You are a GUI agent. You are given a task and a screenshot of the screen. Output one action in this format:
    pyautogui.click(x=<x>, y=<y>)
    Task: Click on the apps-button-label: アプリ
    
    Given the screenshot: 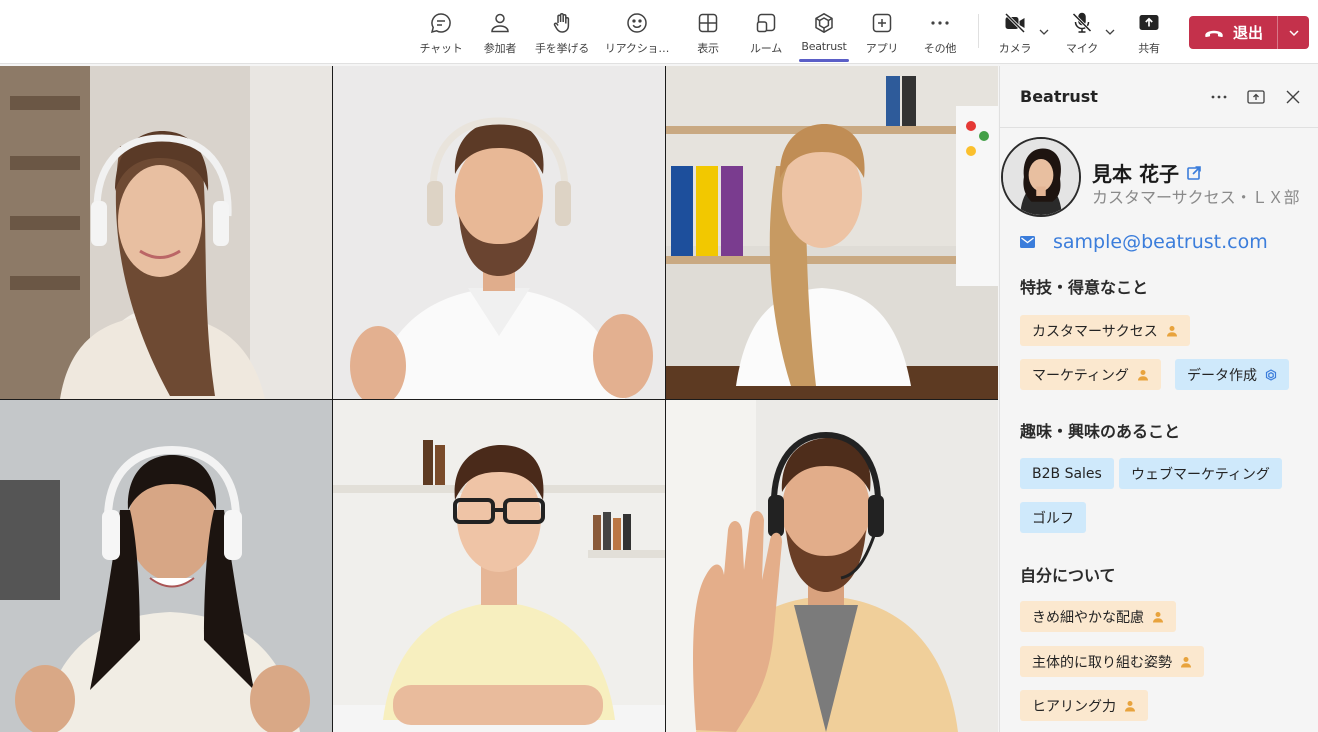 What is the action you would take?
    pyautogui.click(x=882, y=48)
    